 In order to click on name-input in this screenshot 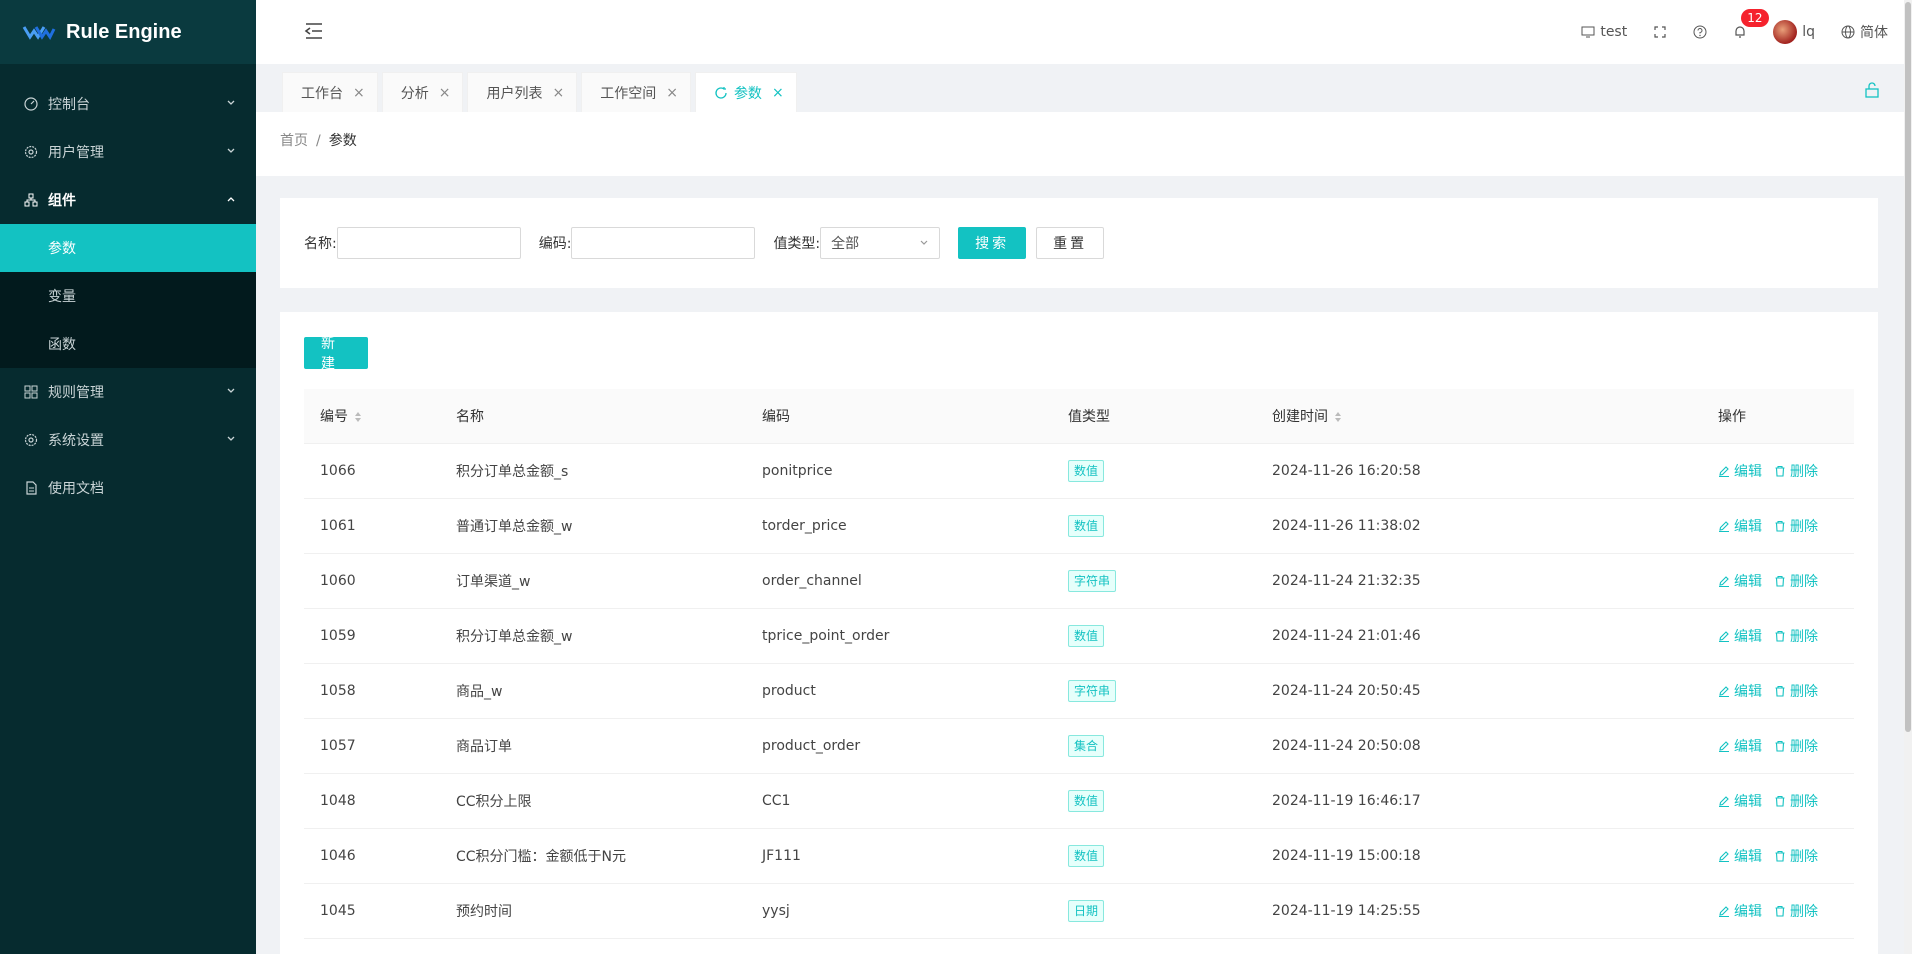, I will do `click(428, 243)`.